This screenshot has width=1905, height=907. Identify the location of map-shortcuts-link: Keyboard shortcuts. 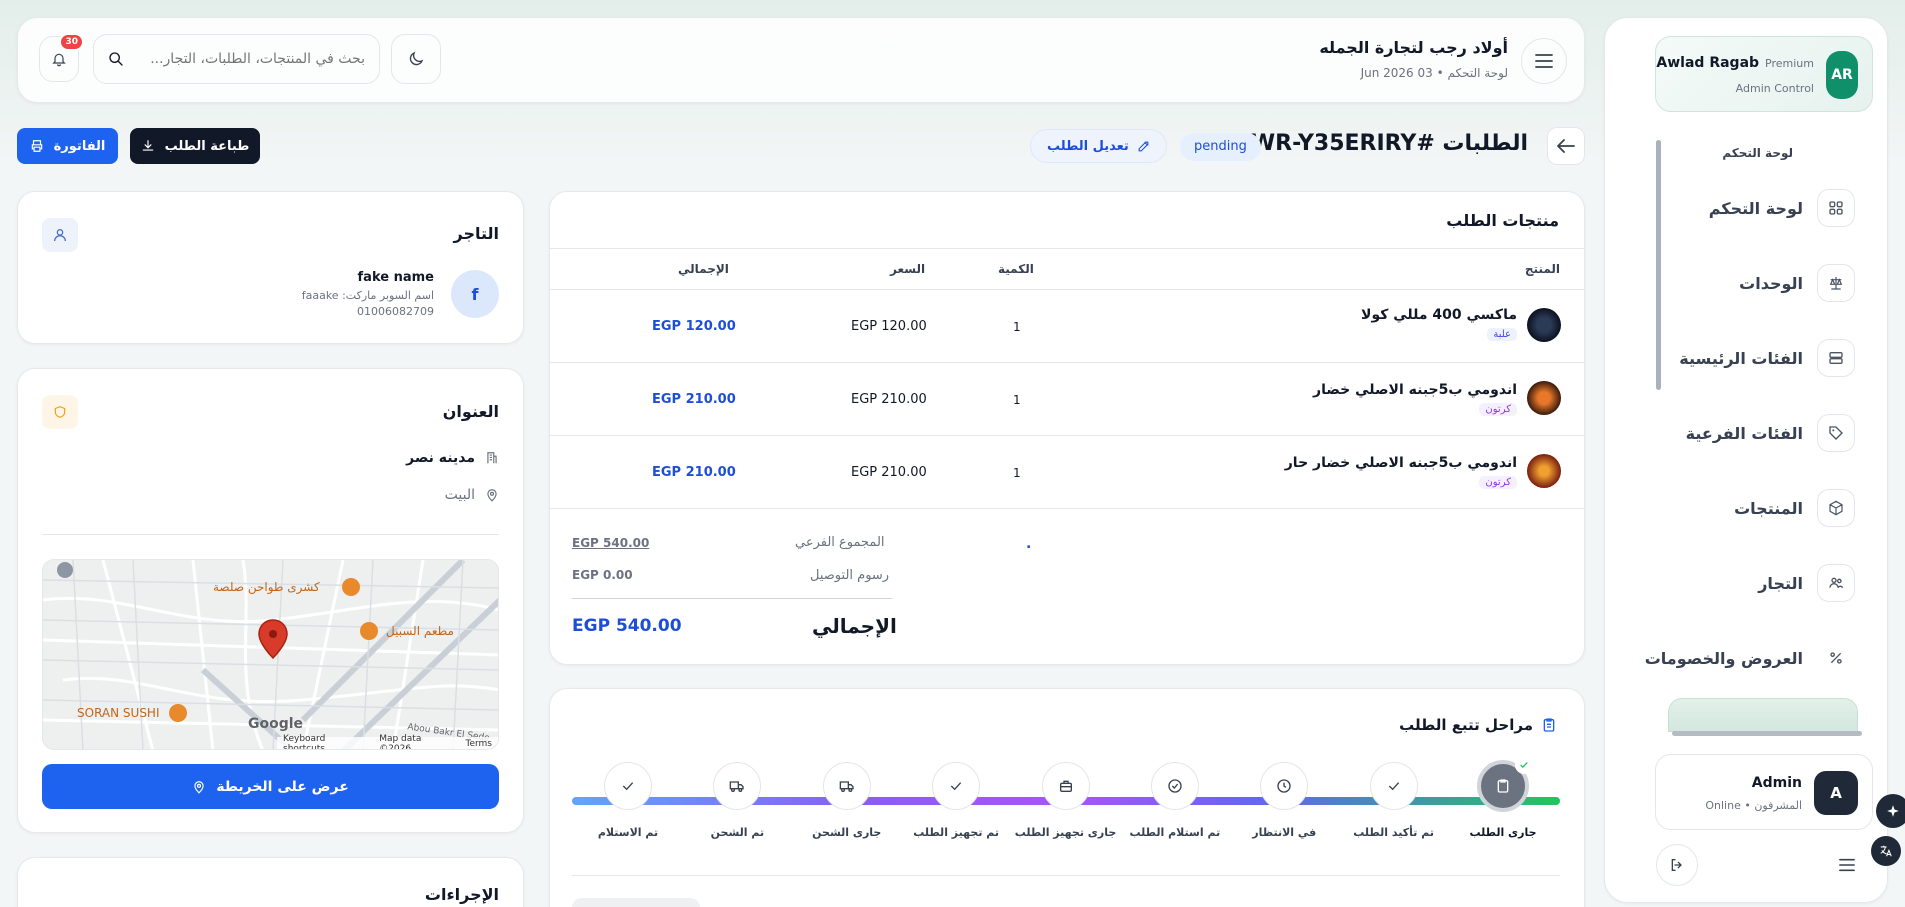
(325, 741).